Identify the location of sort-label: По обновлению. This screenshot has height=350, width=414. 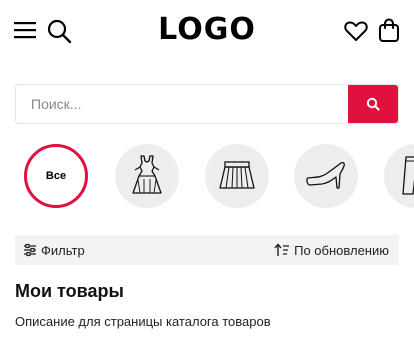
(341, 250).